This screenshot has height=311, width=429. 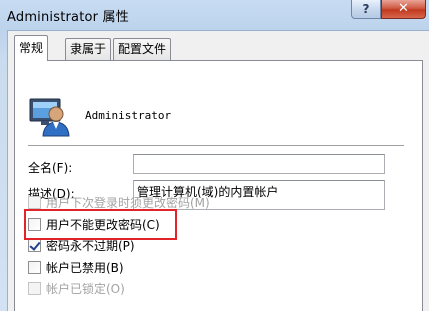 I want to click on username-label: Administrator, so click(x=128, y=115).